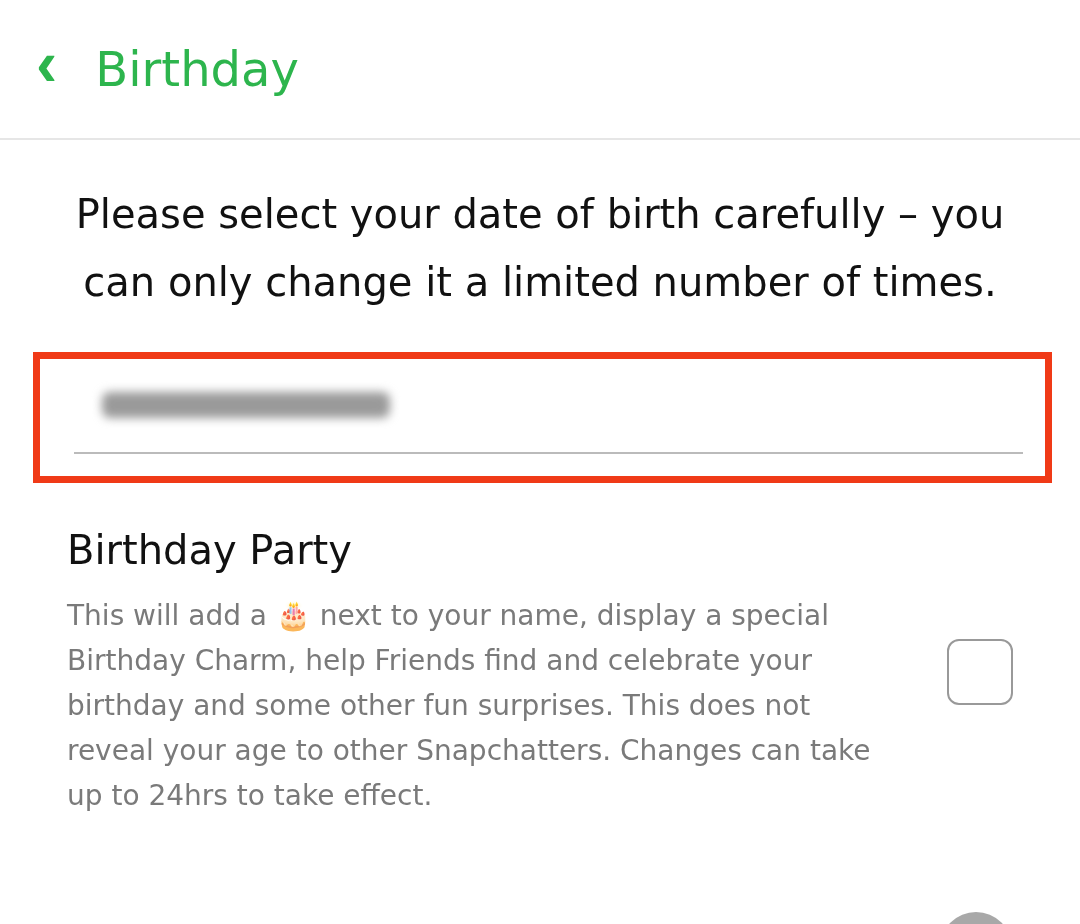 The image size is (1080, 924). What do you see at coordinates (980, 672) in the screenshot?
I see `checkbox` at bounding box center [980, 672].